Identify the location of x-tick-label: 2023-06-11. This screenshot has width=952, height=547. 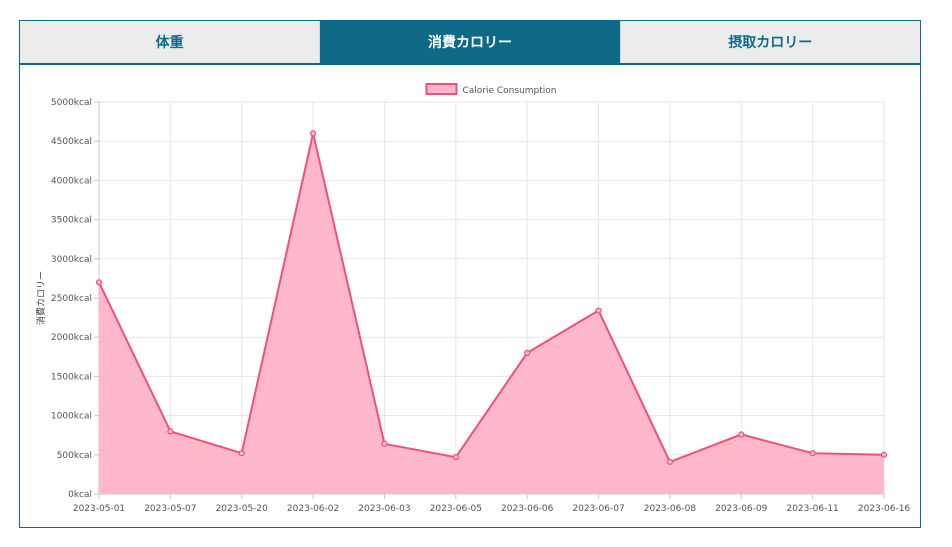
(812, 509).